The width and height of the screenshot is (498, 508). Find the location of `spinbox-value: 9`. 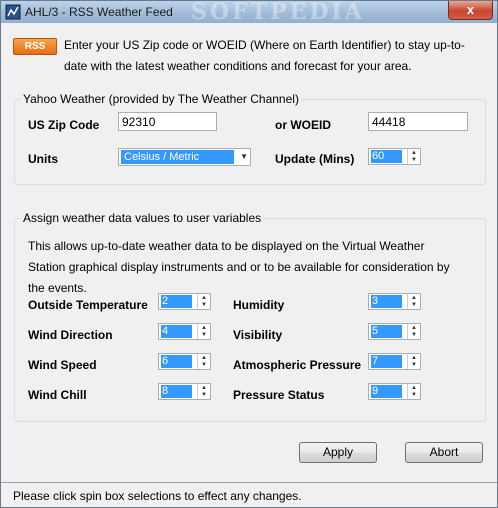

spinbox-value: 9 is located at coordinates (386, 391).